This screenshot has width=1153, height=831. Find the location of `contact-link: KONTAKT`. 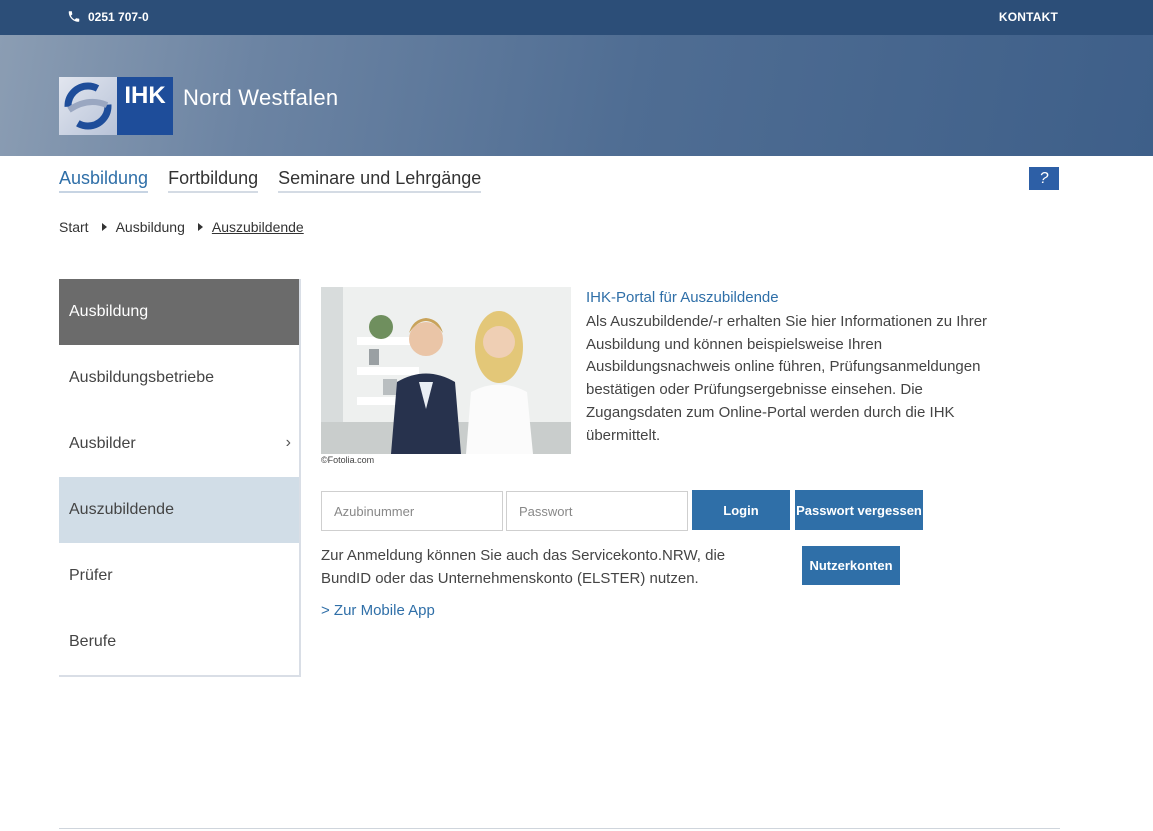

contact-link: KONTAKT is located at coordinates (1028, 17).